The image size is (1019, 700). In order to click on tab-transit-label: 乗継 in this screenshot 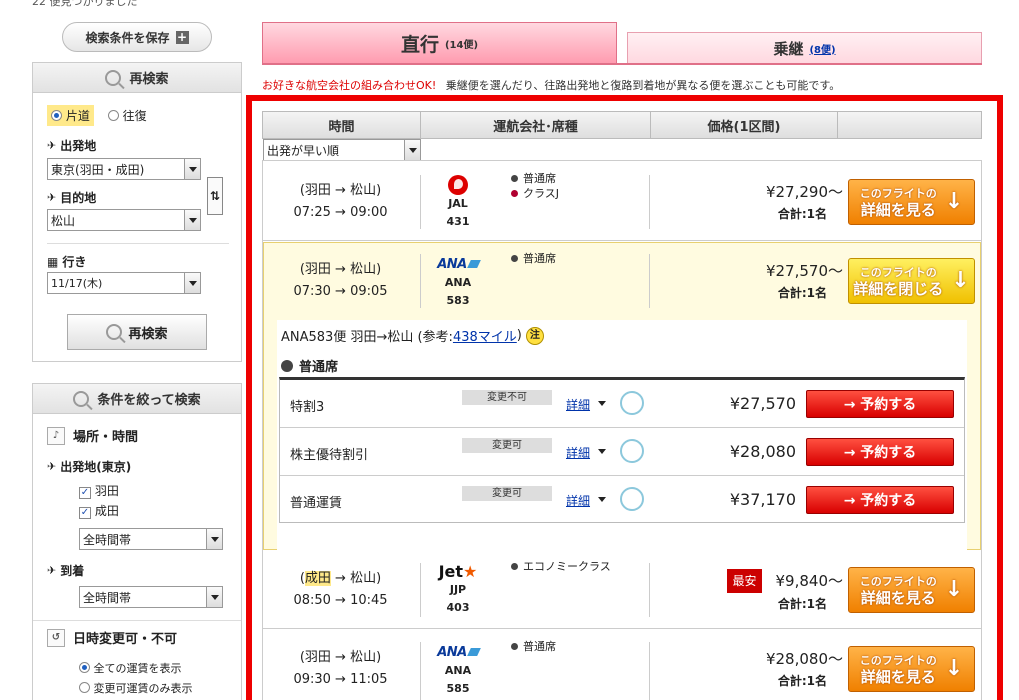, I will do `click(788, 48)`.